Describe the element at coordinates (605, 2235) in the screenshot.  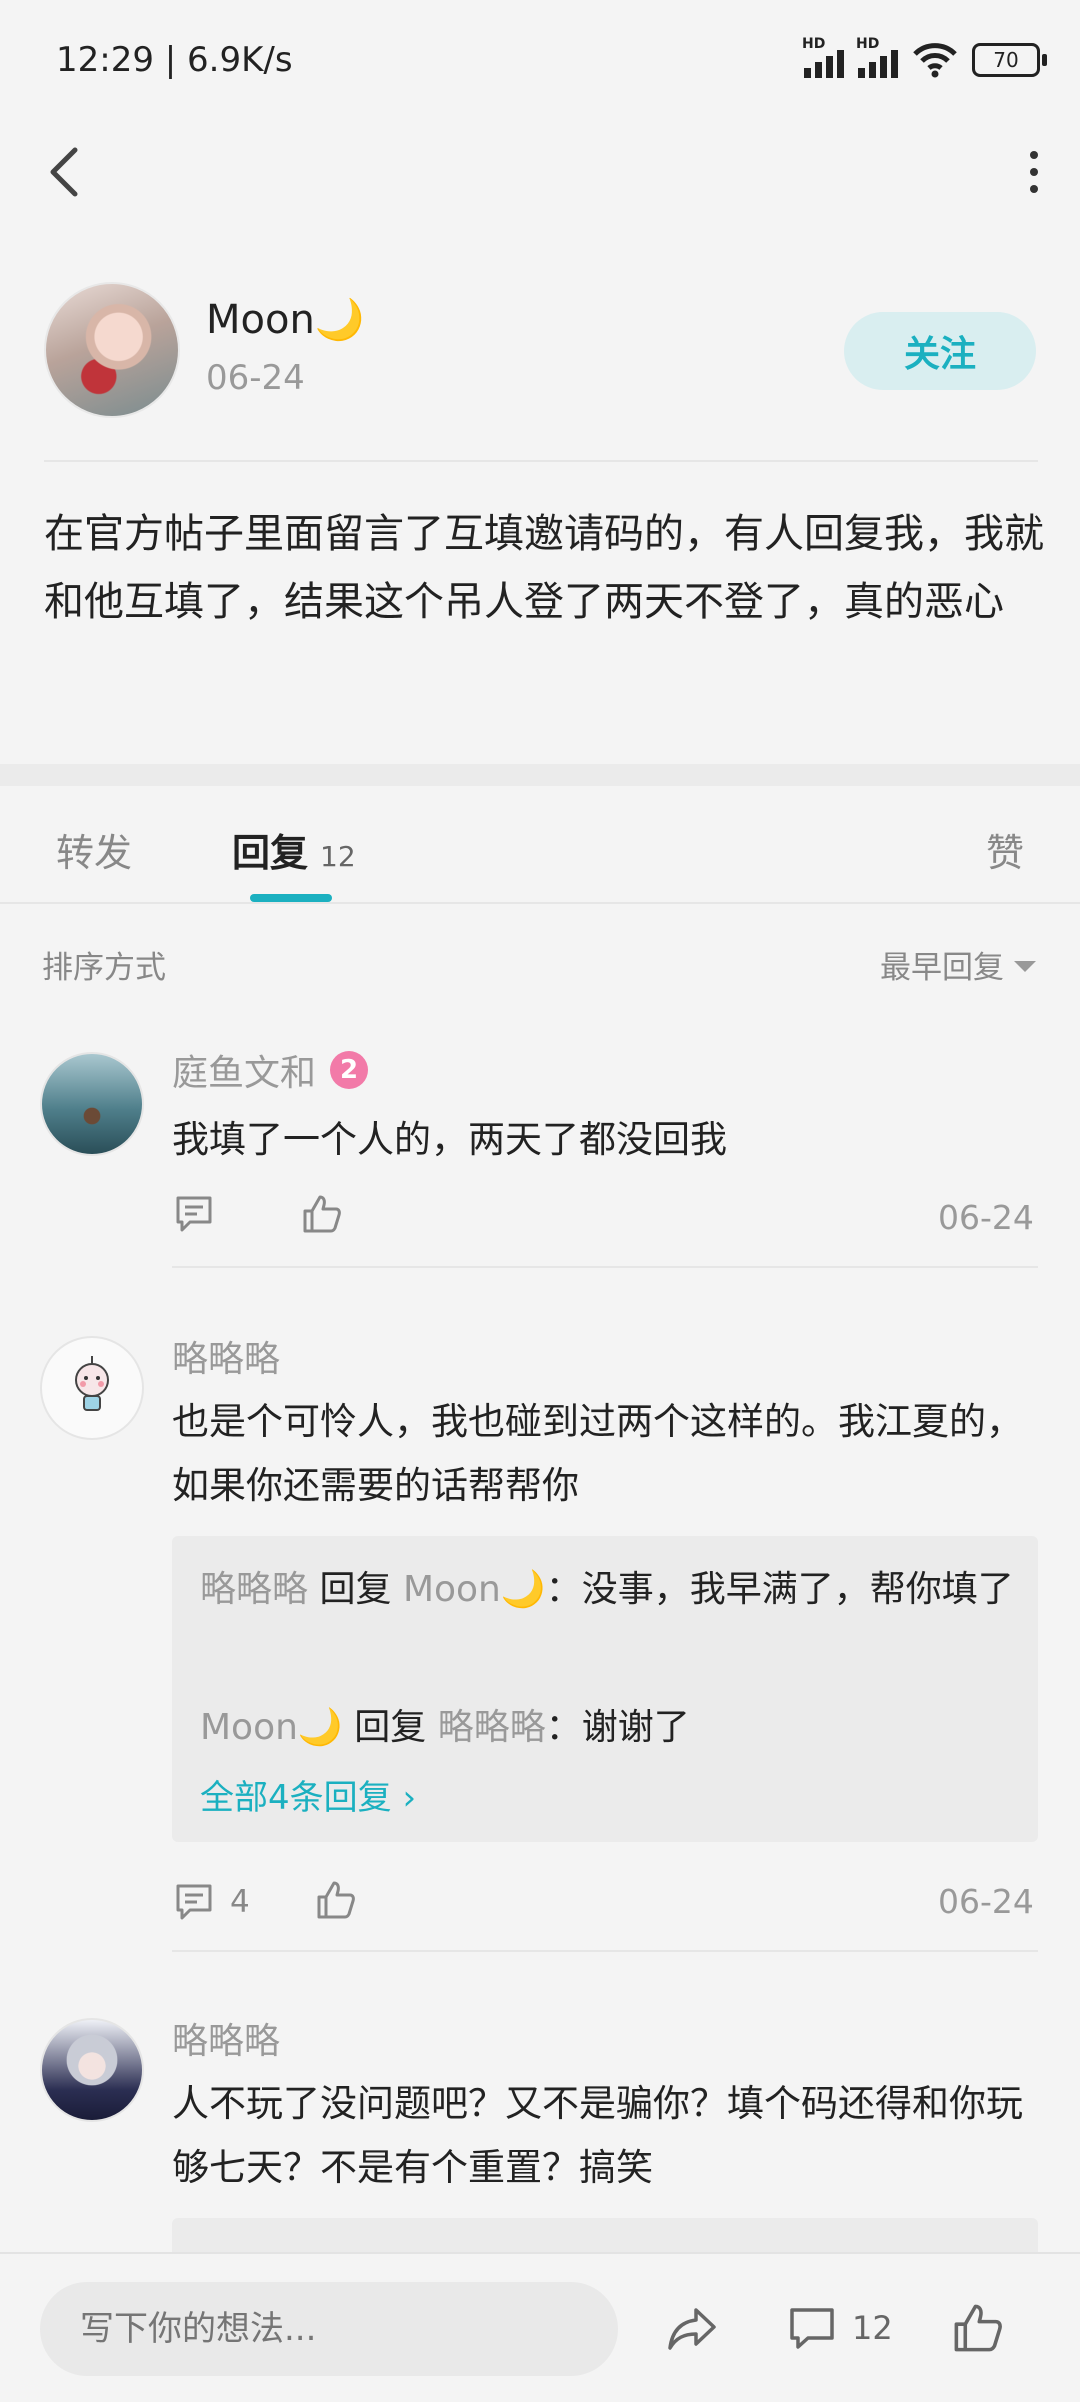
I see `reply-preview-box` at that location.